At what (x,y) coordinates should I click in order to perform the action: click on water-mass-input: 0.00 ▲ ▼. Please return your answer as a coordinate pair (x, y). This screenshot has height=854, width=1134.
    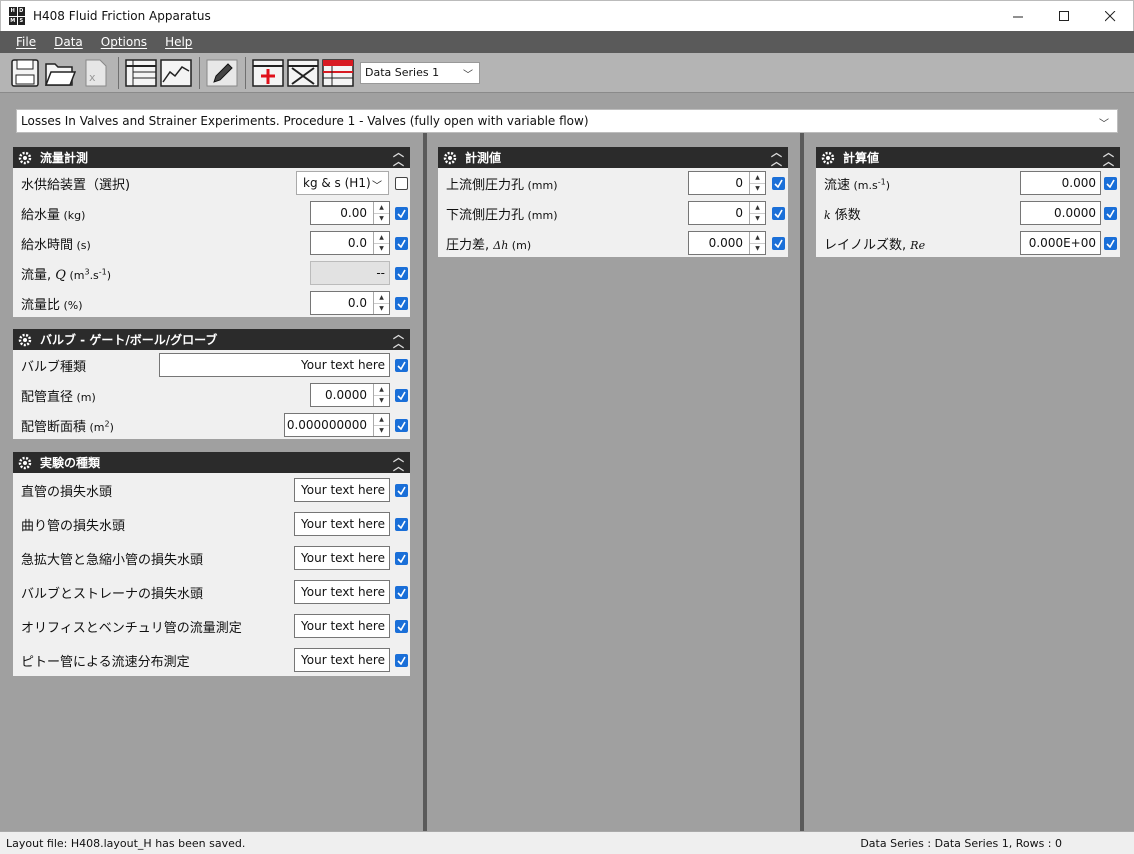
    Looking at the image, I should click on (350, 213).